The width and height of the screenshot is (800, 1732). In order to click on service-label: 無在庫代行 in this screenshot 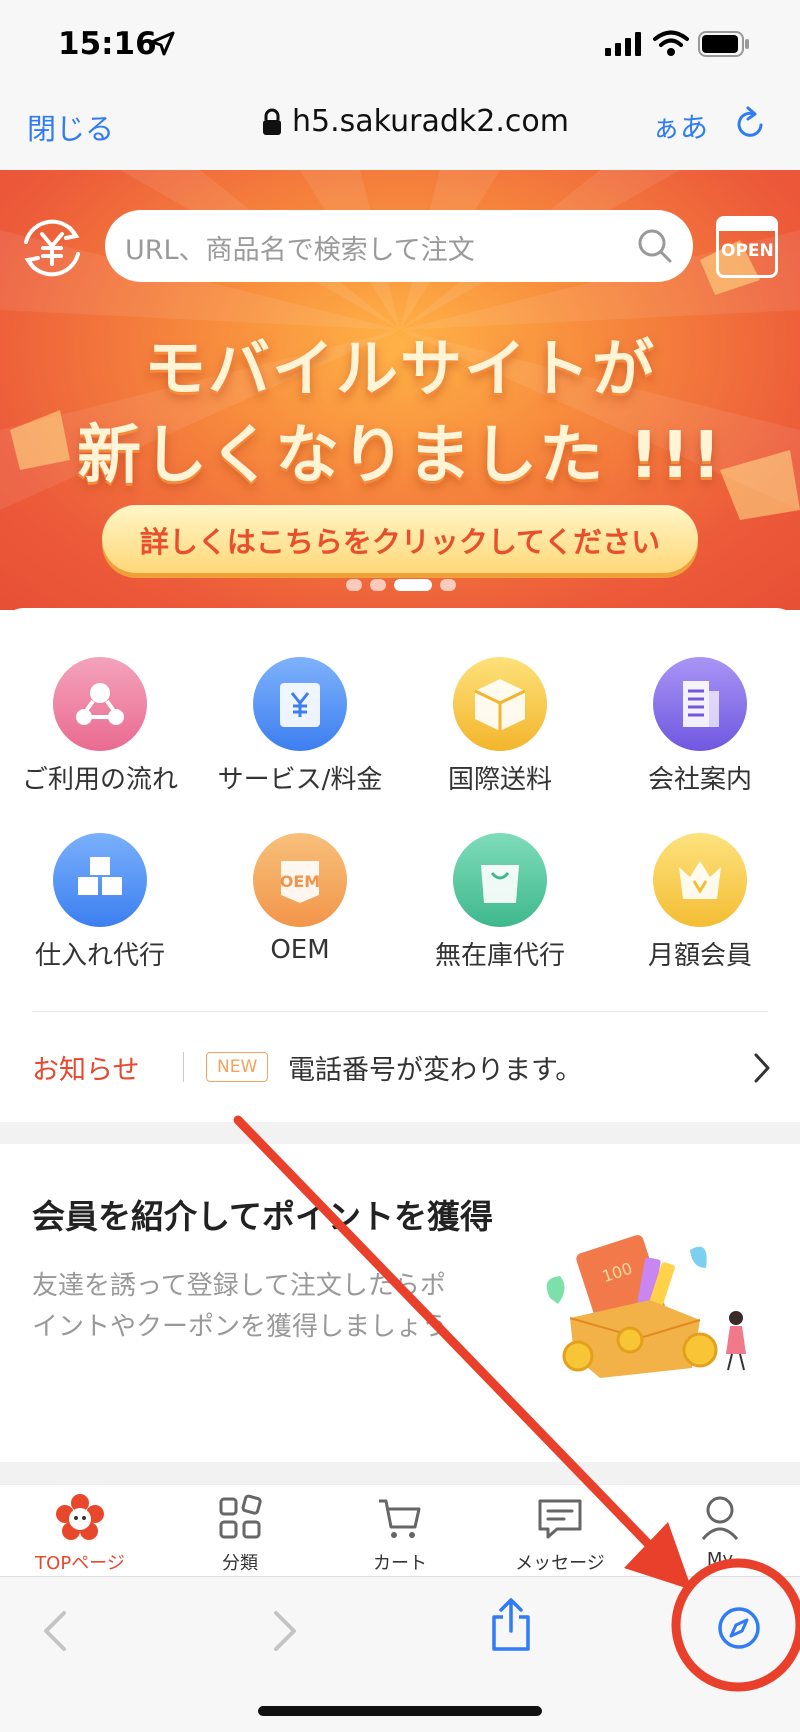, I will do `click(499, 956)`.